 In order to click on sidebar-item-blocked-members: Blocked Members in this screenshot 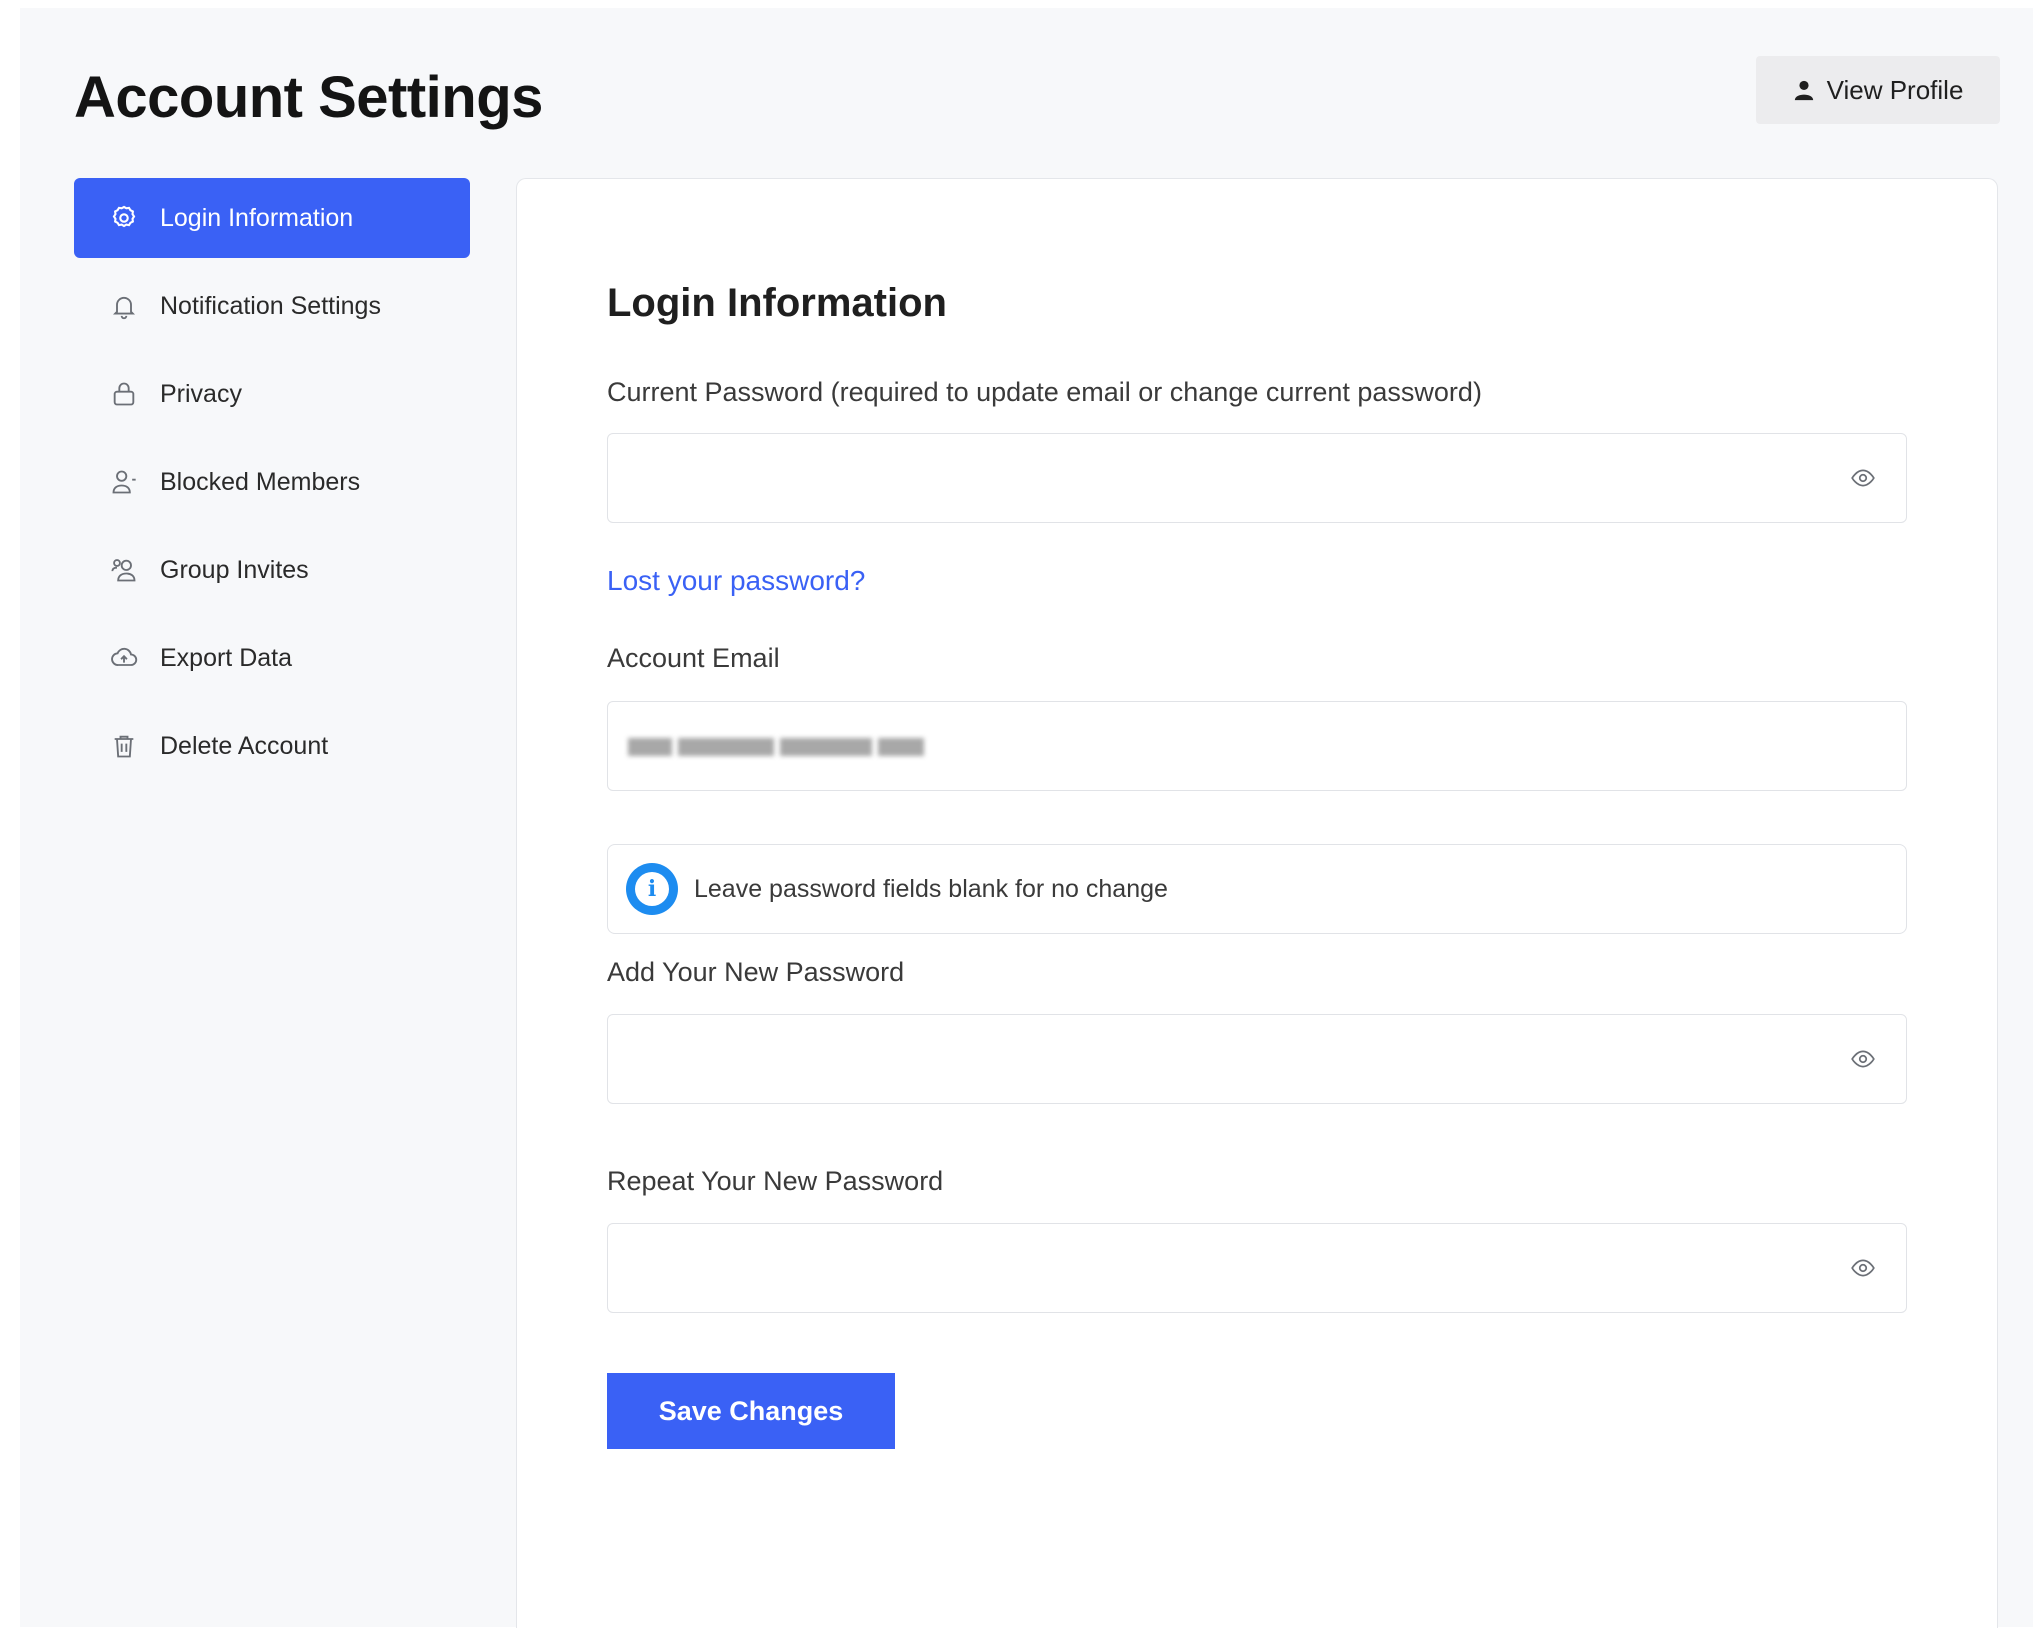, I will do `click(272, 482)`.